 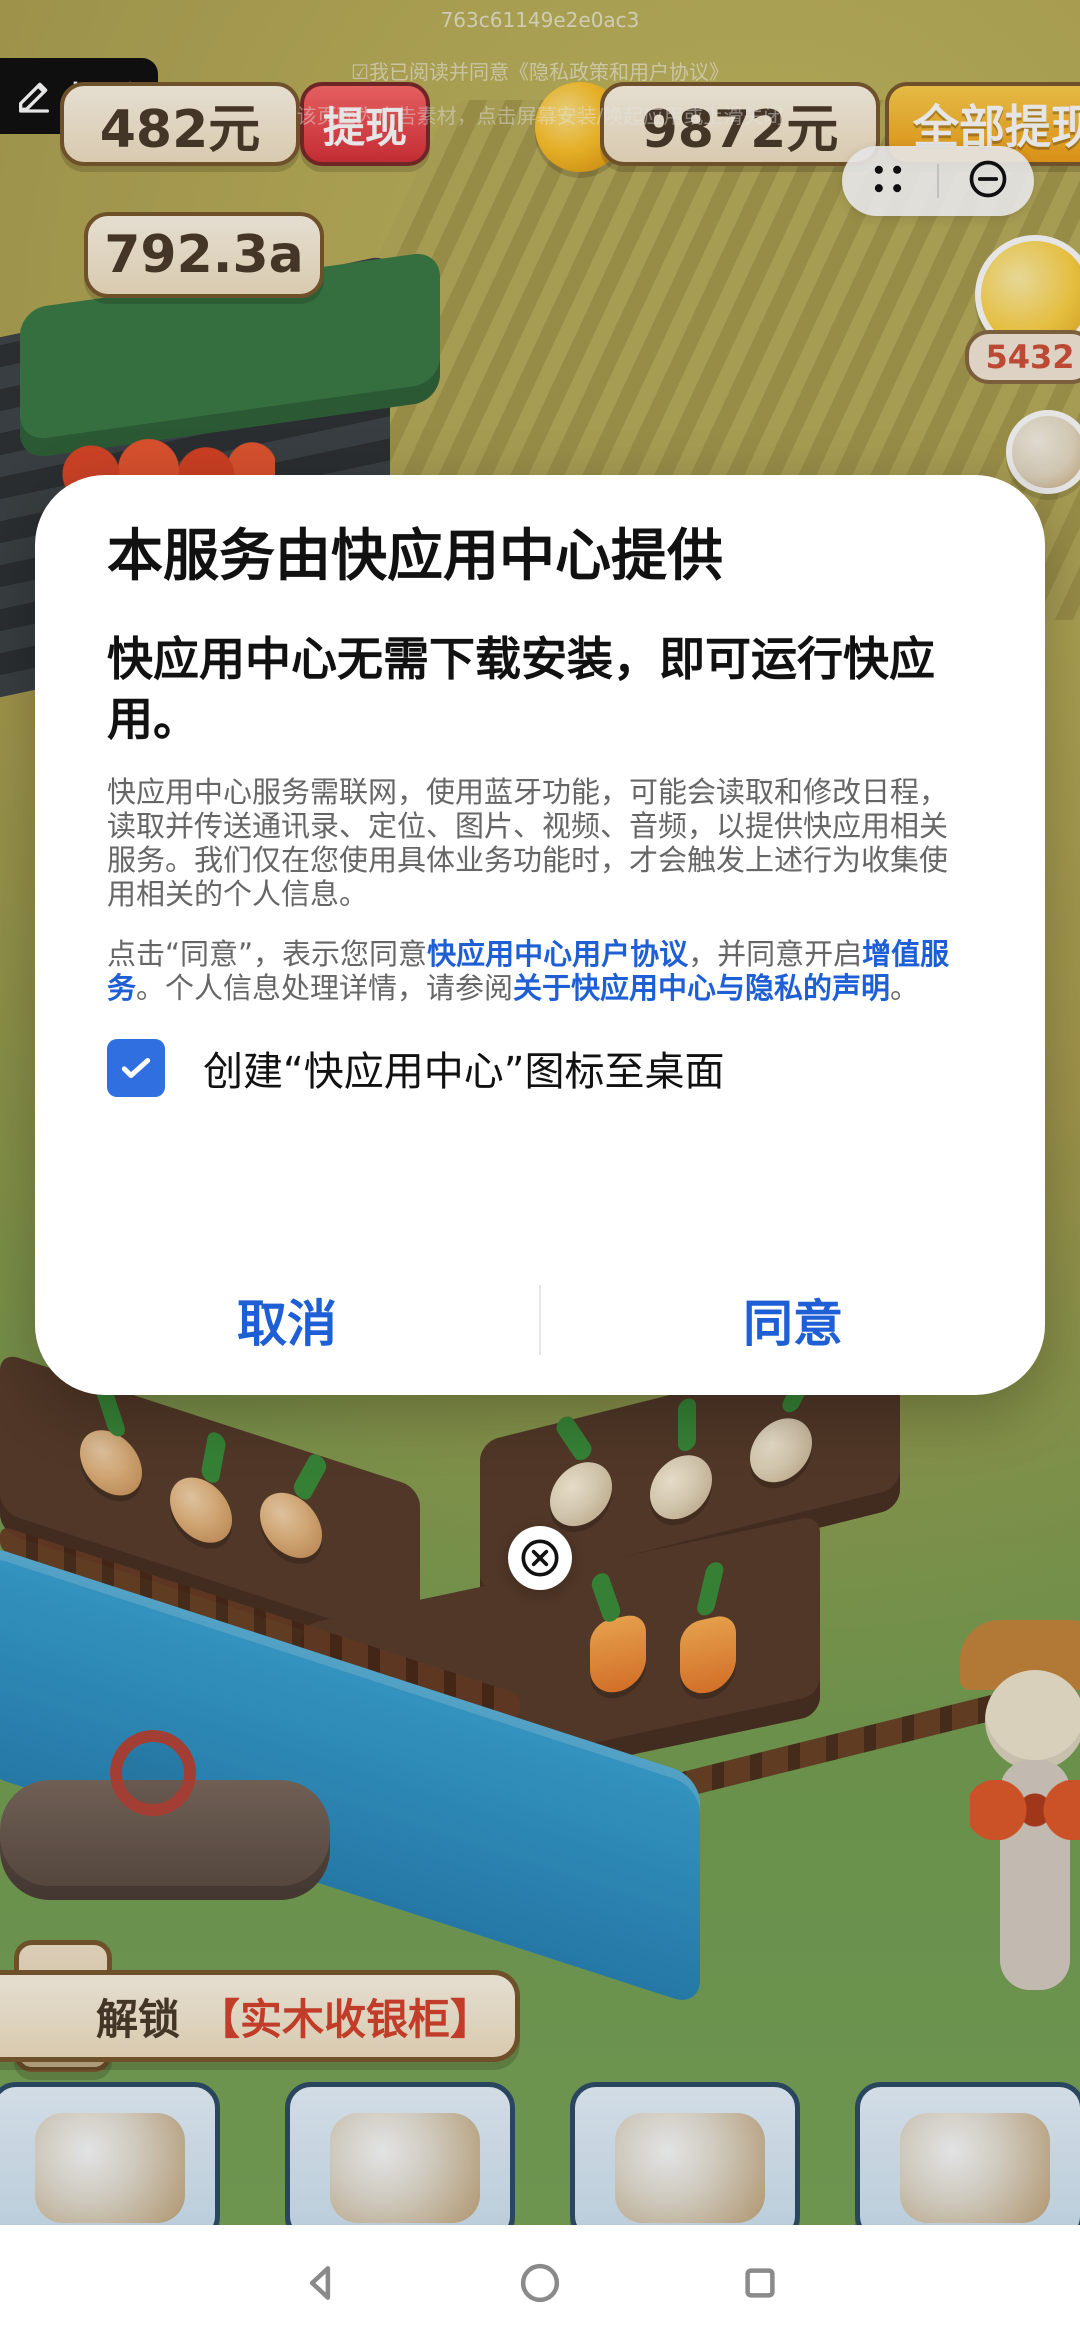 I want to click on user-agreement-link: 快应用中心用户协议, so click(x=557, y=954).